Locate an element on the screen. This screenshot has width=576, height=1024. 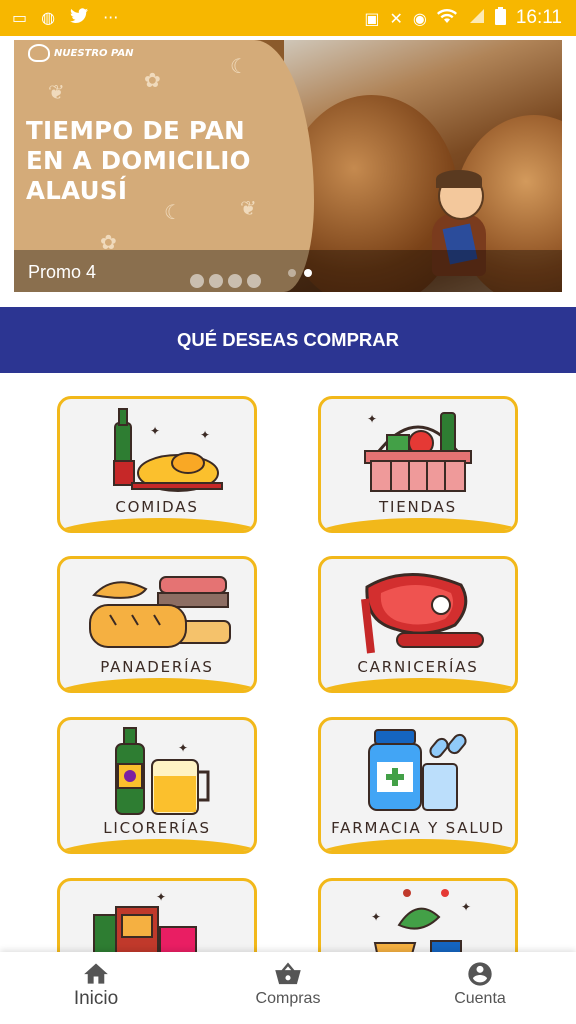
category-card-farmacia: FARMACIA Y SALUD is located at coordinates (418, 785).